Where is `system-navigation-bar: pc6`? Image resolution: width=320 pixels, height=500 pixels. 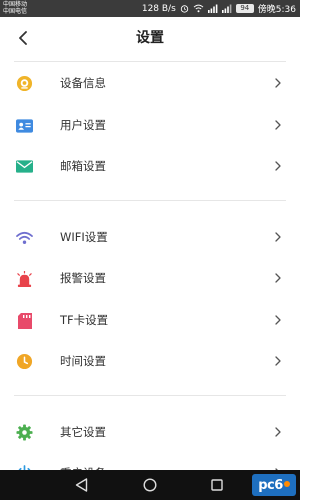
system-navigation-bar: pc6 is located at coordinates (150, 485).